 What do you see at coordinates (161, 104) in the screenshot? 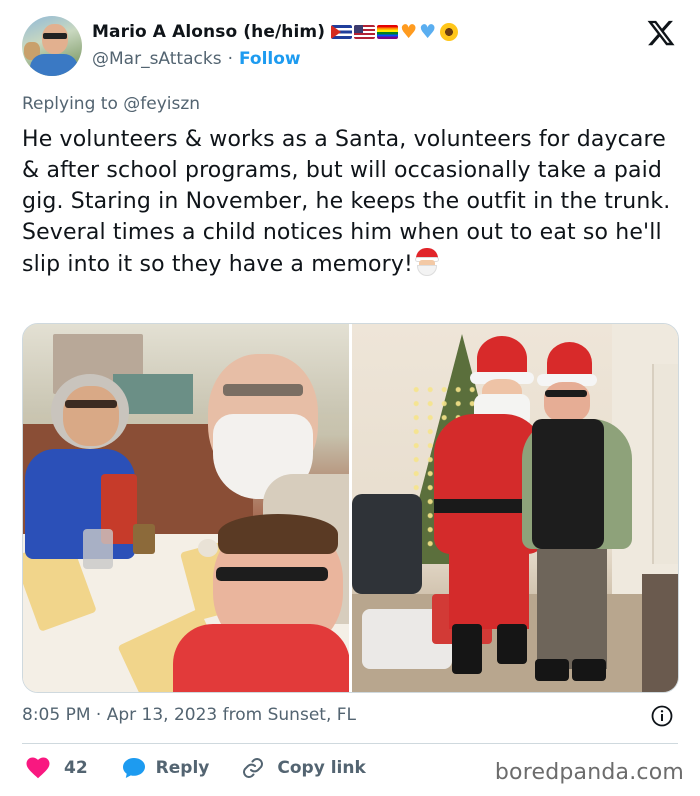
I see `reply-handle: @feyiszn` at bounding box center [161, 104].